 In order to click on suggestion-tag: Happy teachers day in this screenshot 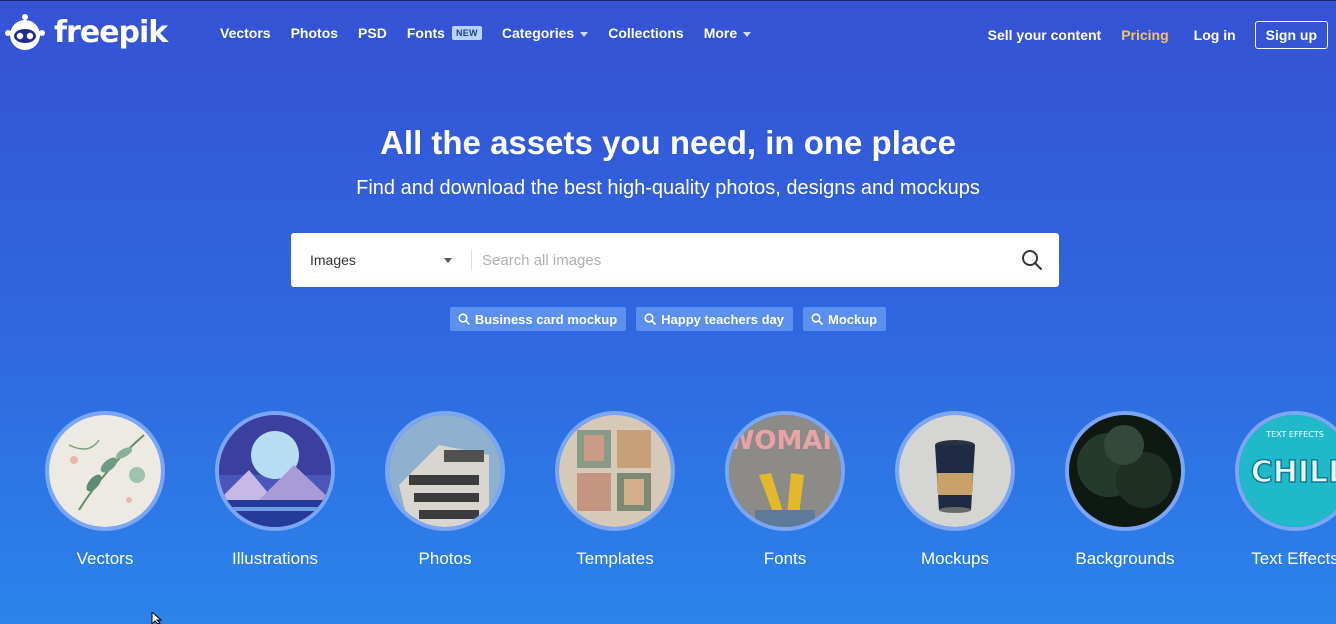, I will do `click(715, 319)`.